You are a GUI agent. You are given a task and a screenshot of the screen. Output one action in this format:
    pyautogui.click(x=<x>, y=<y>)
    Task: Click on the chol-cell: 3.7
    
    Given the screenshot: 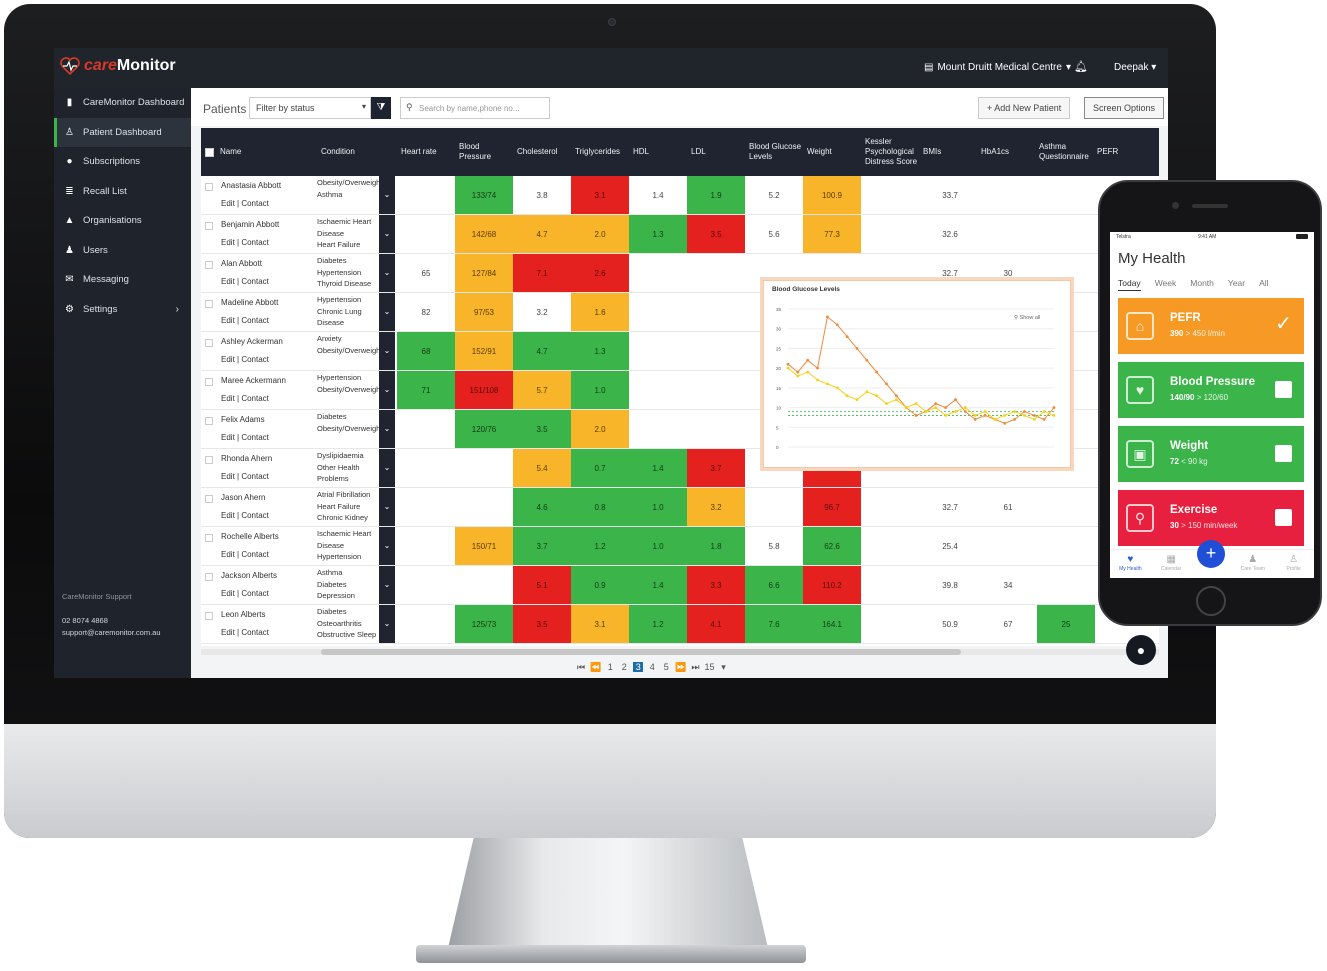 What is the action you would take?
    pyautogui.click(x=542, y=546)
    